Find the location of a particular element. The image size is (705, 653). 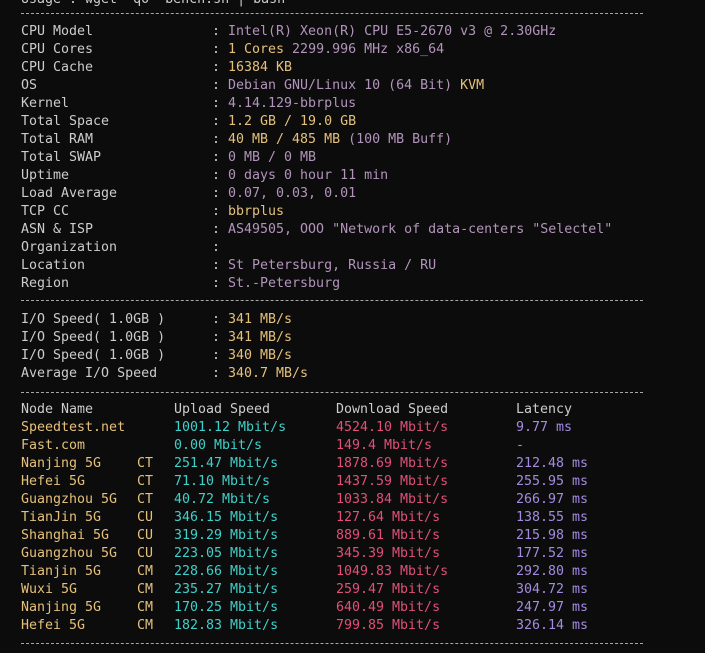

io-value: 341 MB/s is located at coordinates (260, 319).